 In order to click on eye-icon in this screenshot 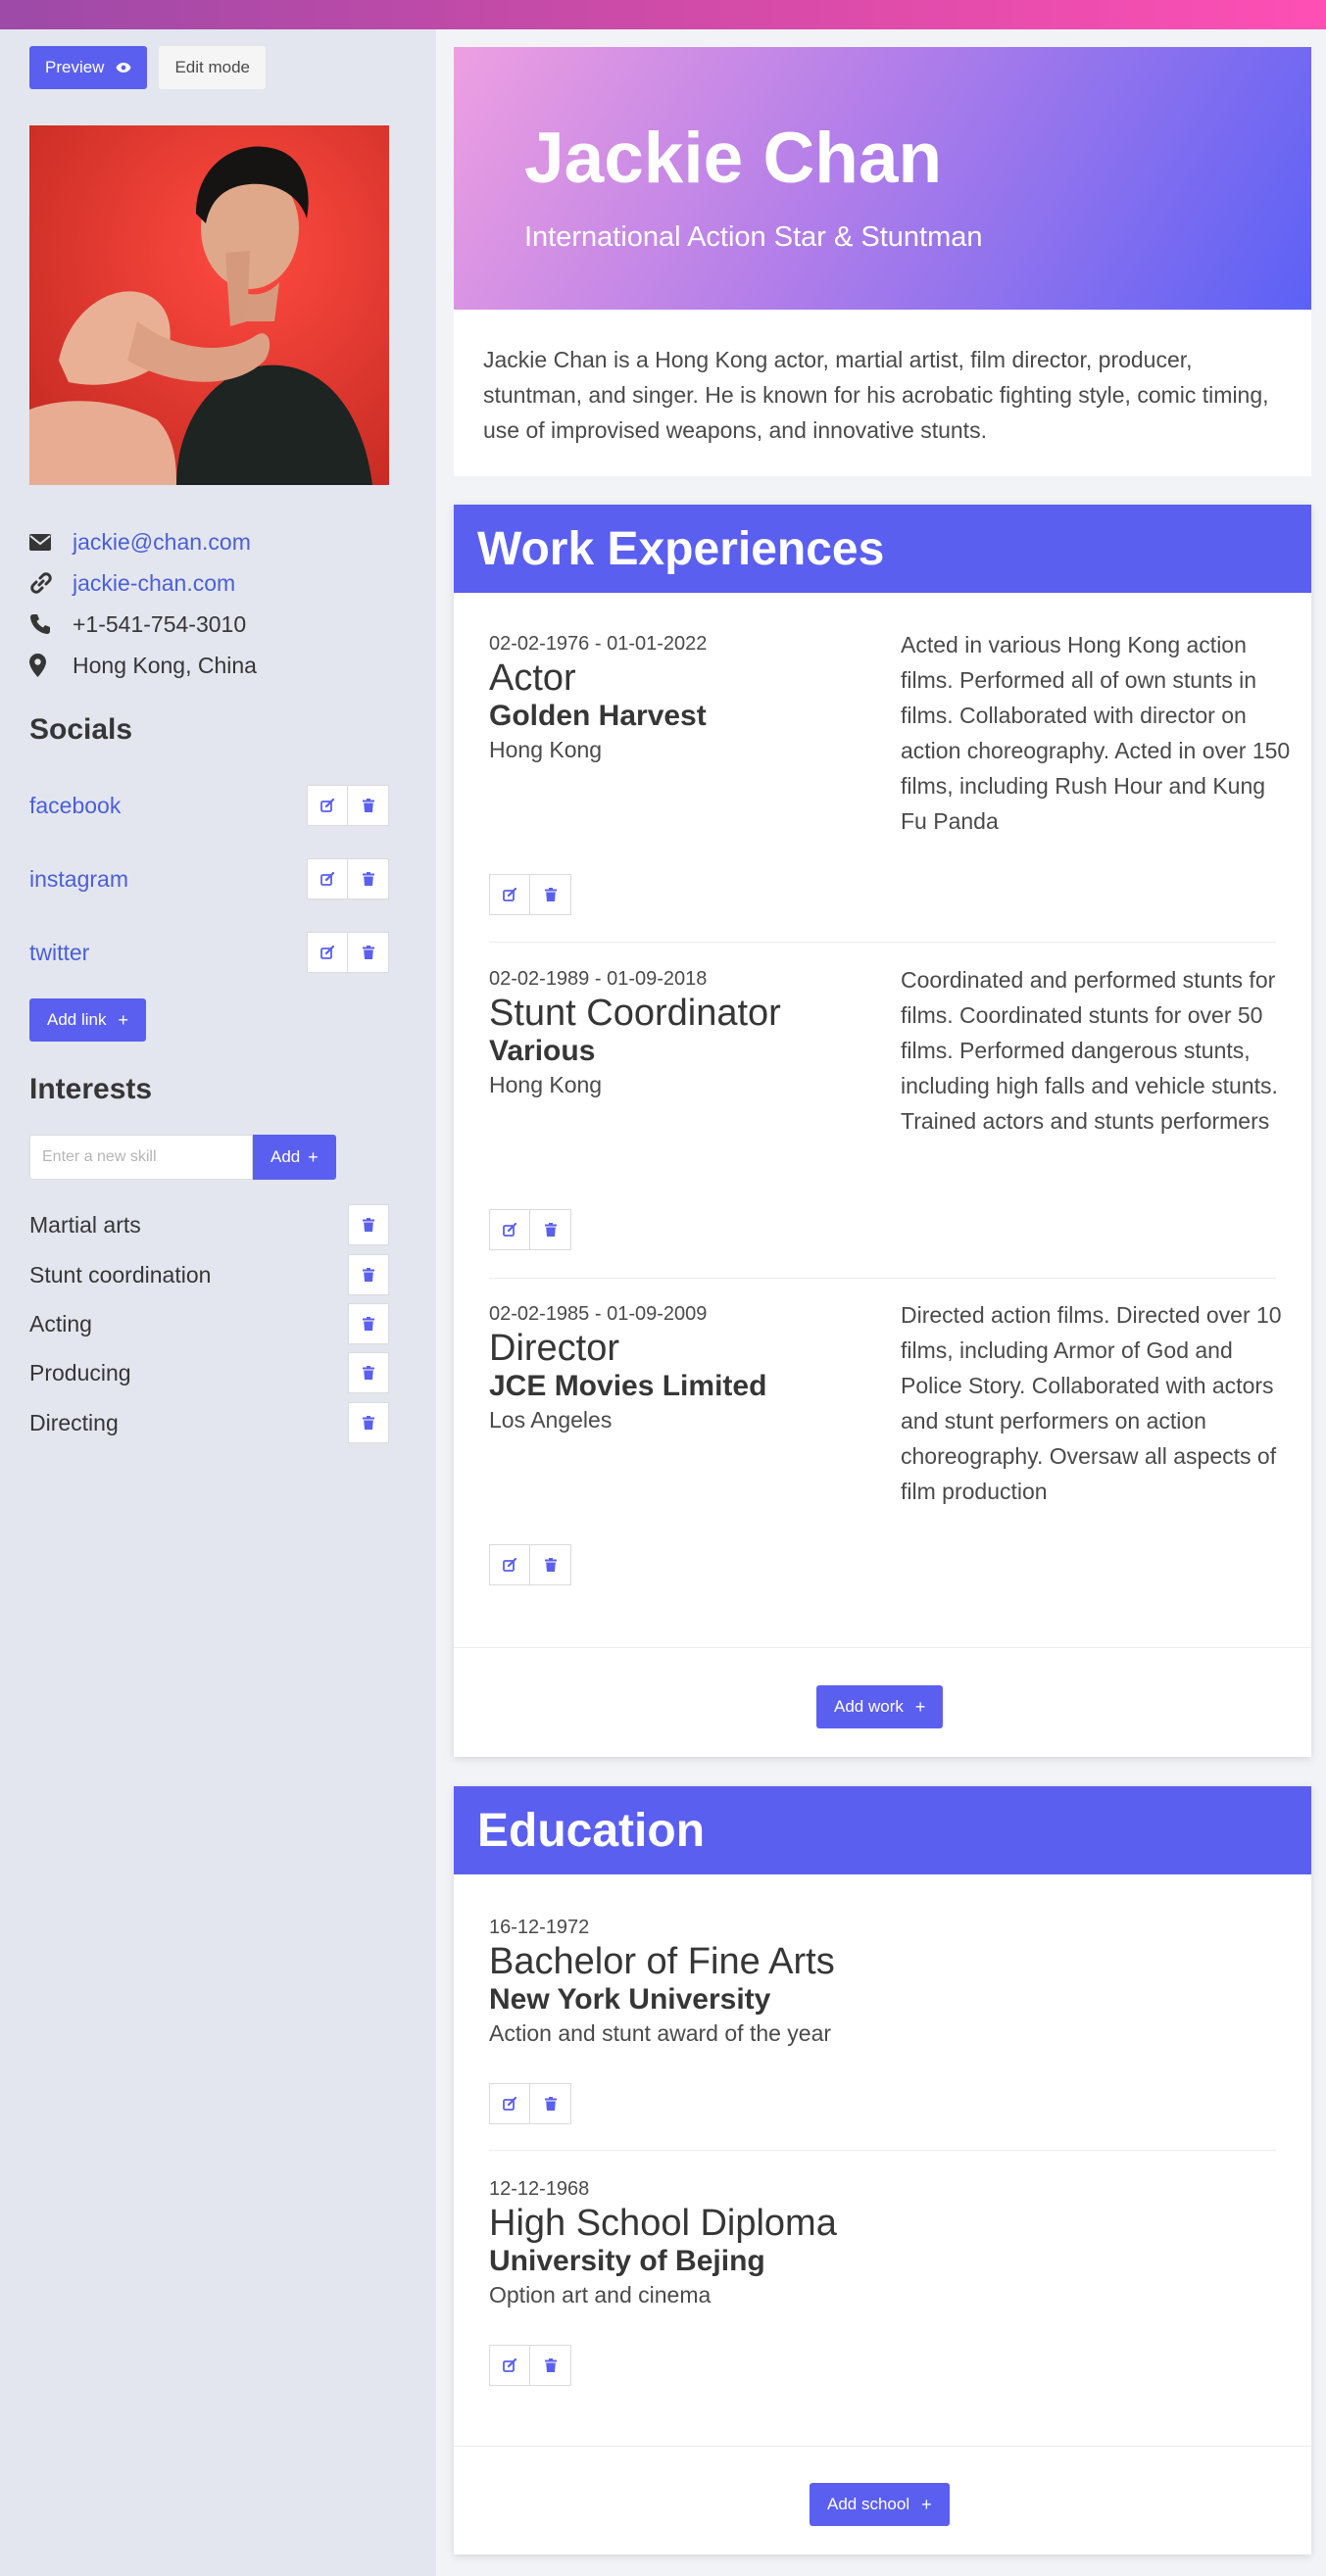, I will do `click(123, 67)`.